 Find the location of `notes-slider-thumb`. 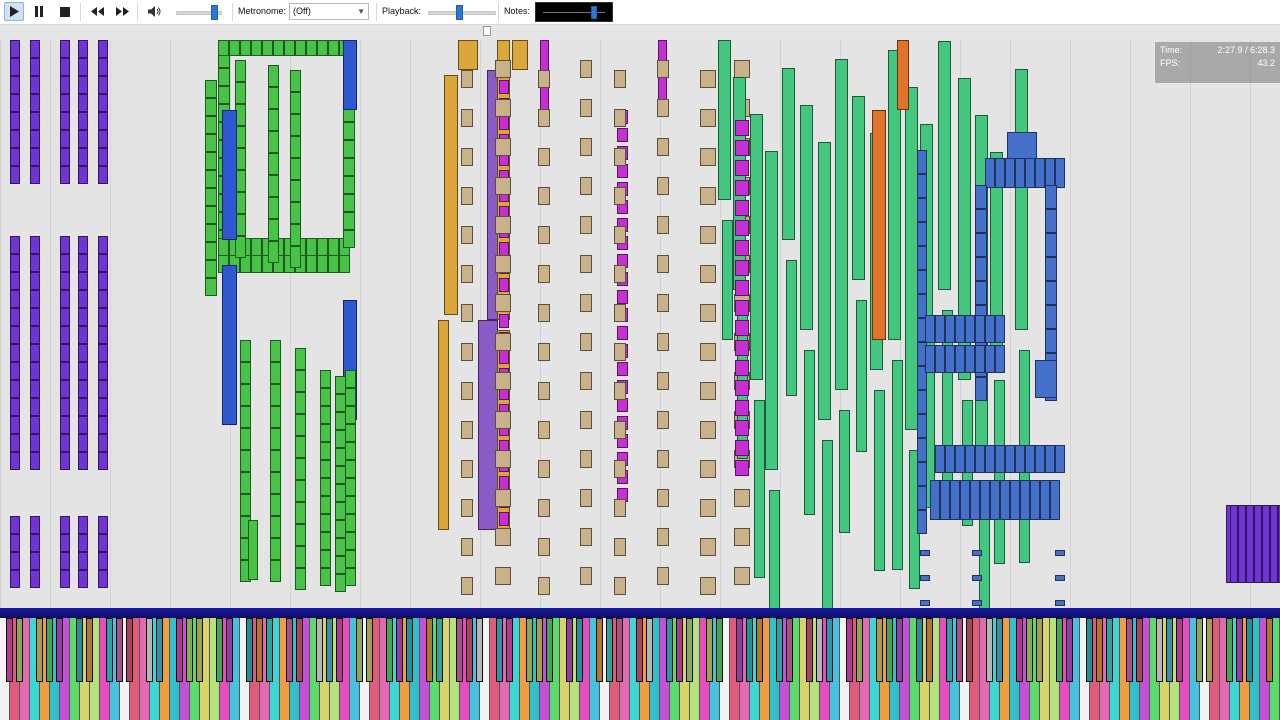

notes-slider-thumb is located at coordinates (594, 12).